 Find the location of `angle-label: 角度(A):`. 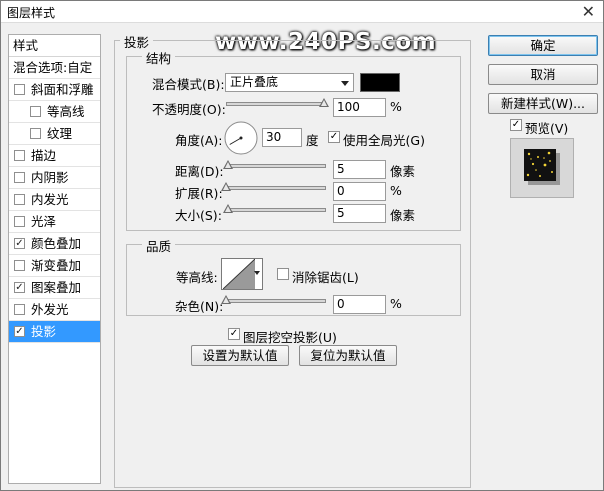

angle-label: 角度(A): is located at coordinates (199, 140).